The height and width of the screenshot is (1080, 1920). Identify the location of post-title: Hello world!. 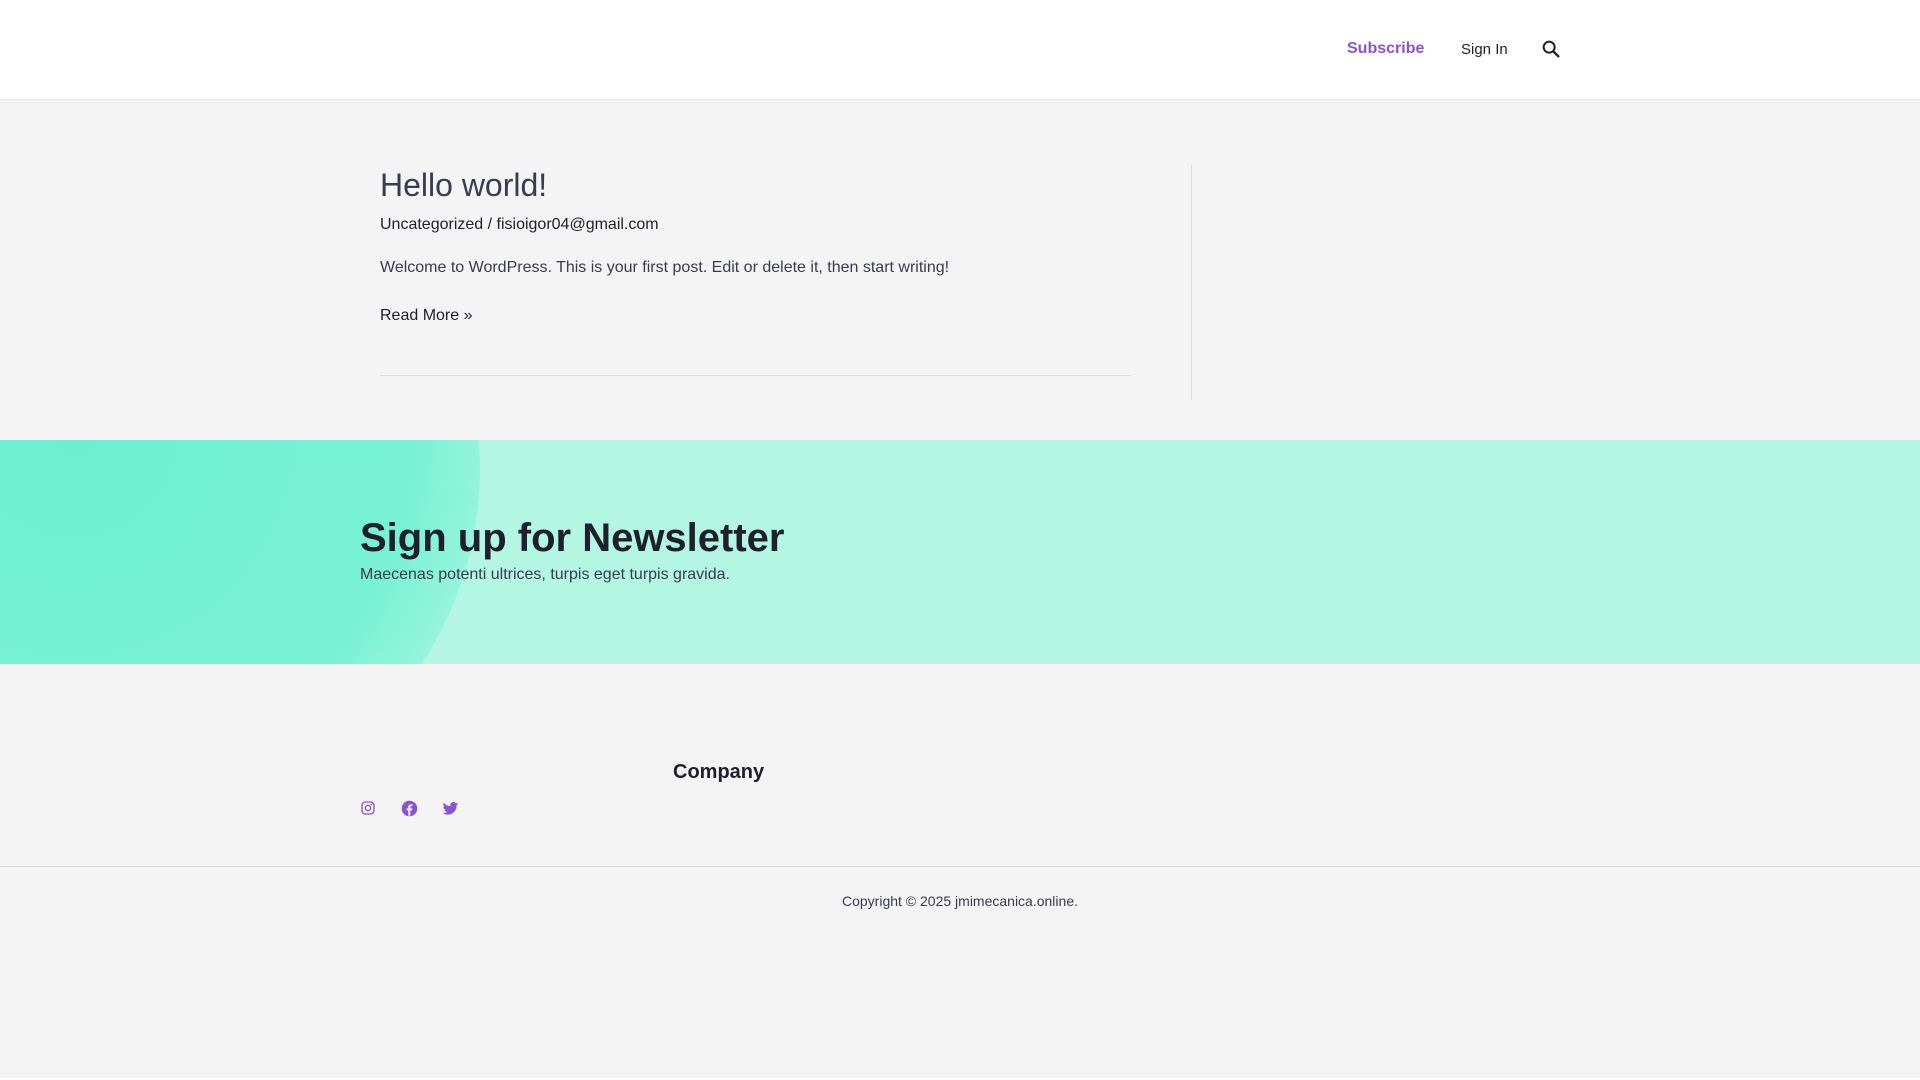
(755, 185).